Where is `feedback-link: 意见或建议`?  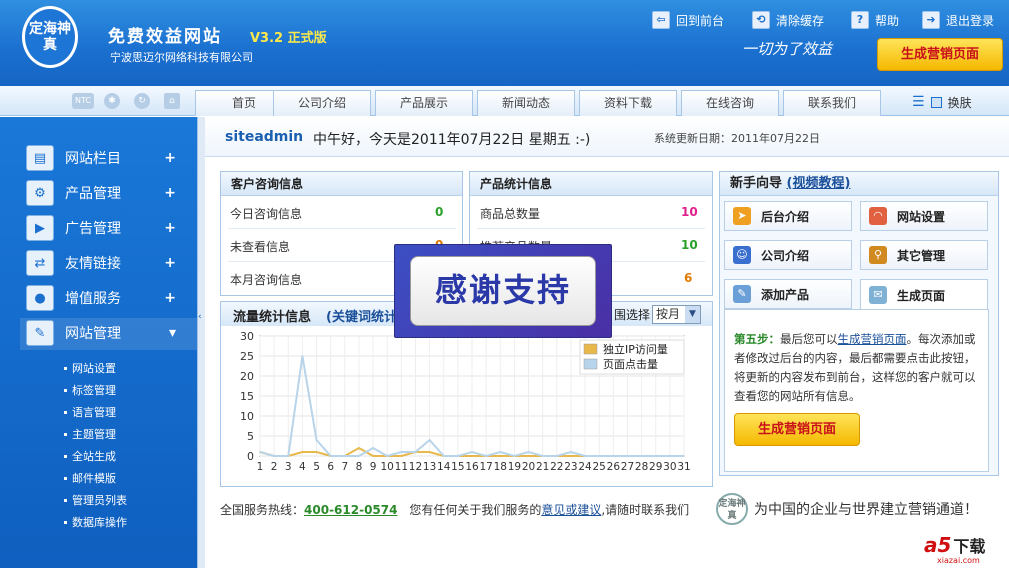
feedback-link: 意见或建议 is located at coordinates (571, 510).